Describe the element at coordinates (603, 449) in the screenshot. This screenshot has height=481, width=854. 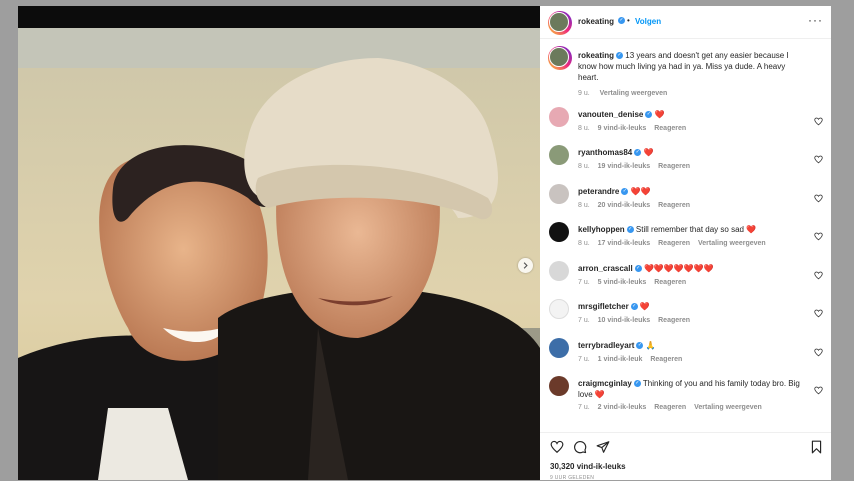
I see `share-icon` at that location.